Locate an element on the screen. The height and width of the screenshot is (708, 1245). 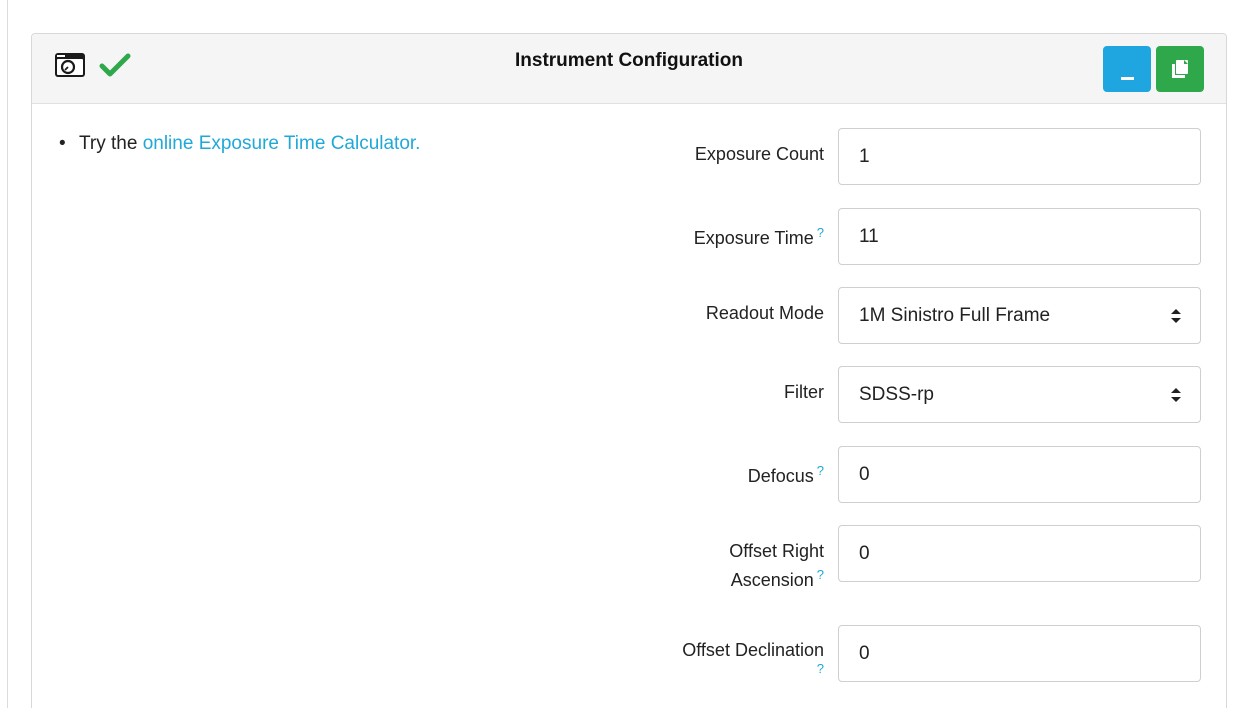
defocus-label: Defocus? is located at coordinates (785, 474).